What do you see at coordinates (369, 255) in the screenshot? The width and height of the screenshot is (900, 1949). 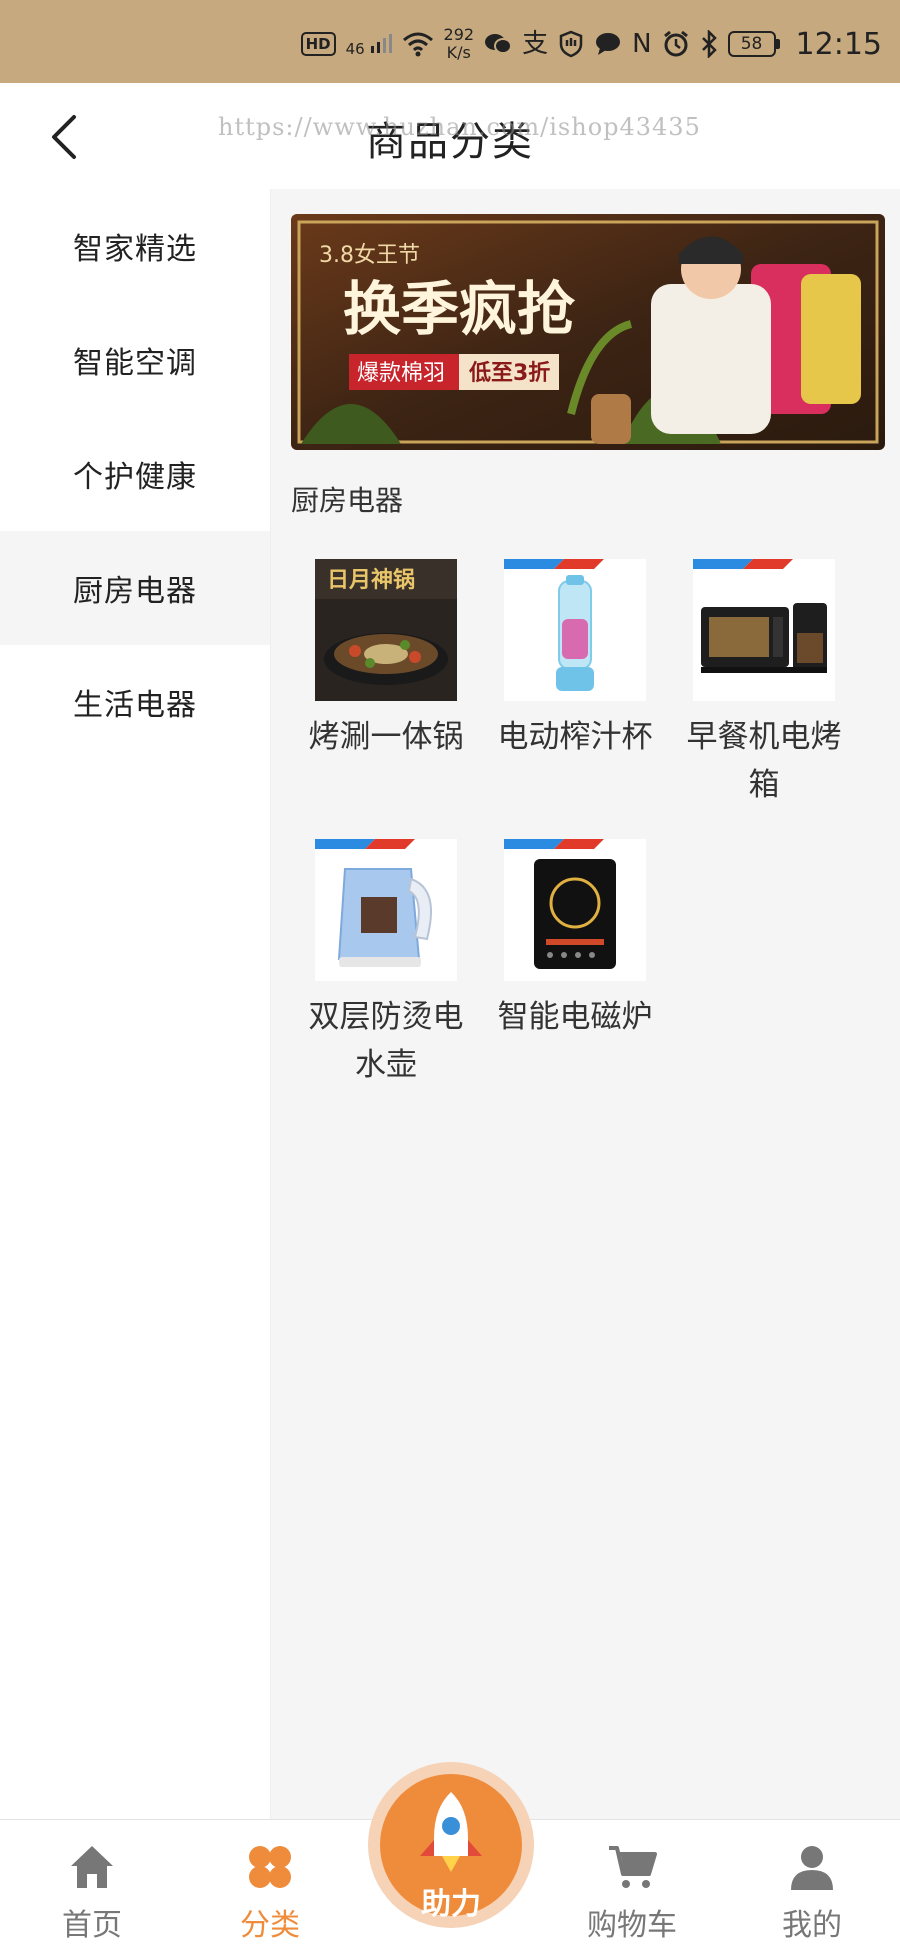 I see `banner-badge: 3.8女王节` at bounding box center [369, 255].